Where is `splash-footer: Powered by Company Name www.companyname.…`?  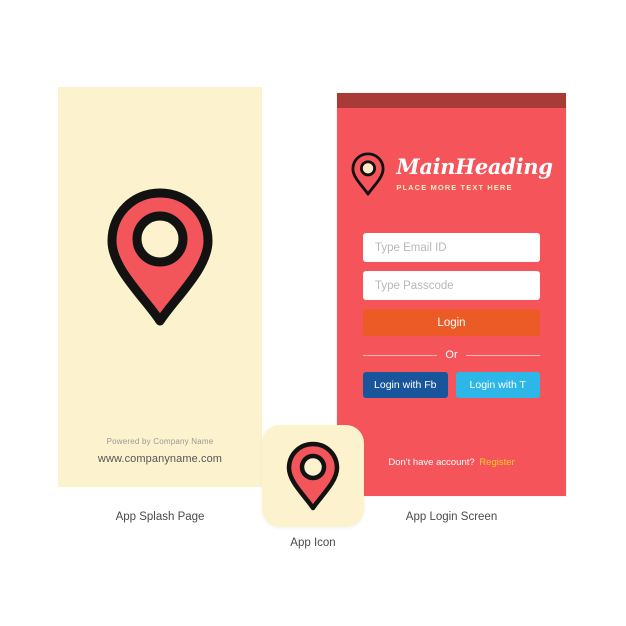
splash-footer: Powered by Company Name www.companyname.… is located at coordinates (160, 451).